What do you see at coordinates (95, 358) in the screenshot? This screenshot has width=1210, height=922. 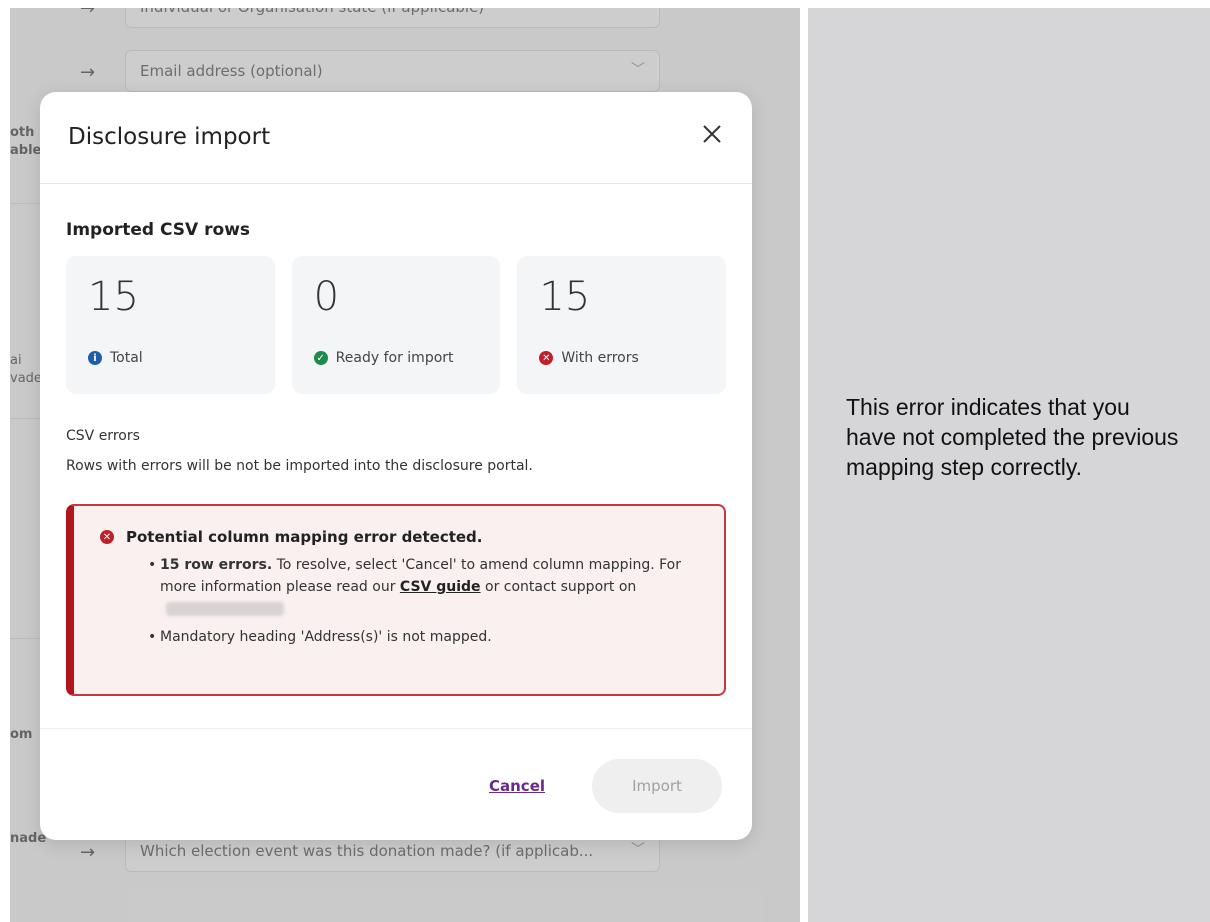 I see `info-icon: i` at bounding box center [95, 358].